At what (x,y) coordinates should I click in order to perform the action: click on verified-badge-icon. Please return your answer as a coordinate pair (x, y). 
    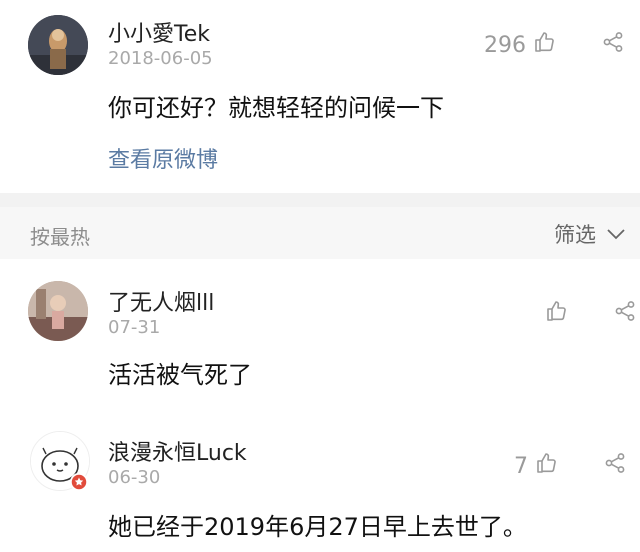
    Looking at the image, I should click on (79, 482).